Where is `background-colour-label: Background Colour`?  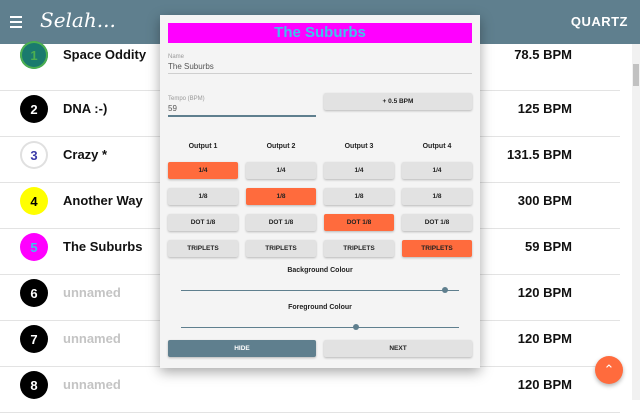 background-colour-label: Background Colour is located at coordinates (320, 270).